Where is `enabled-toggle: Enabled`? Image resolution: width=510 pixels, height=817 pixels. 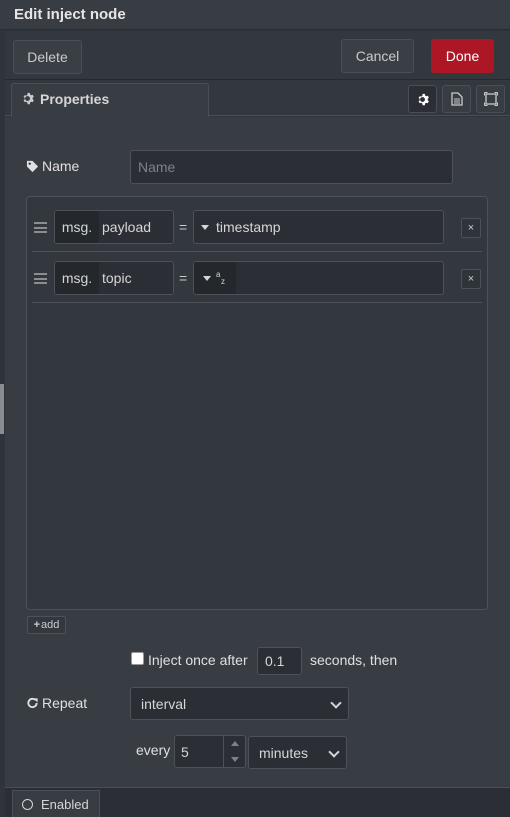
enabled-toggle: Enabled is located at coordinates (56, 803).